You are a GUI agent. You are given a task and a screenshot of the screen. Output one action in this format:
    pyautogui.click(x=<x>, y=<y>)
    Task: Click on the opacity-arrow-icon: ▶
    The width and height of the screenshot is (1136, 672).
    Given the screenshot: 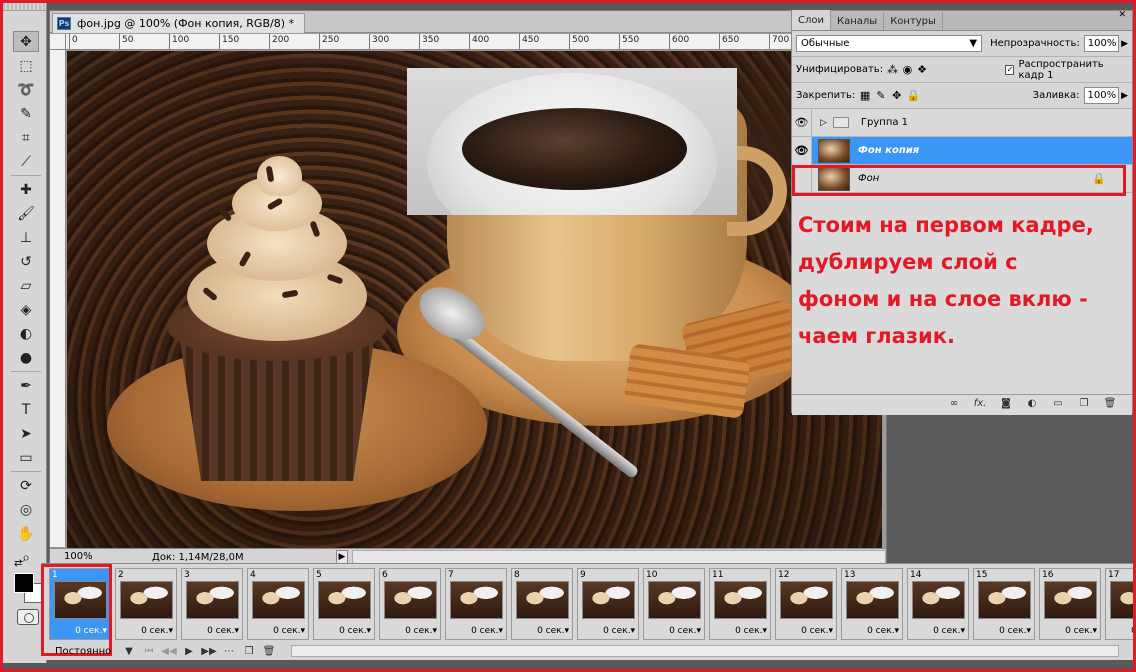 What is the action you would take?
    pyautogui.click(x=1124, y=44)
    